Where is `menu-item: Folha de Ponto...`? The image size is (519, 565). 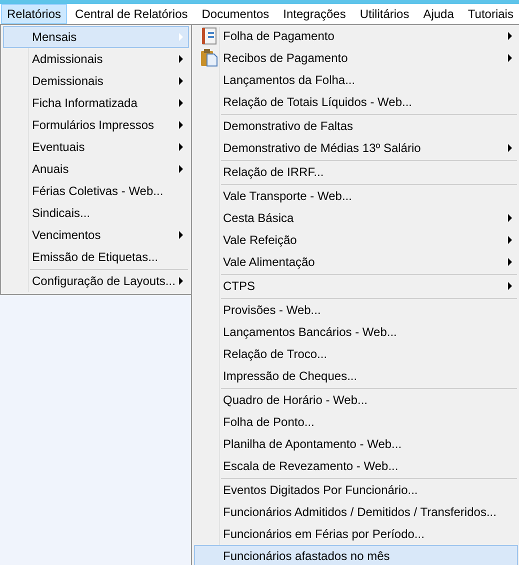 menu-item: Folha de Ponto... is located at coordinates (356, 422).